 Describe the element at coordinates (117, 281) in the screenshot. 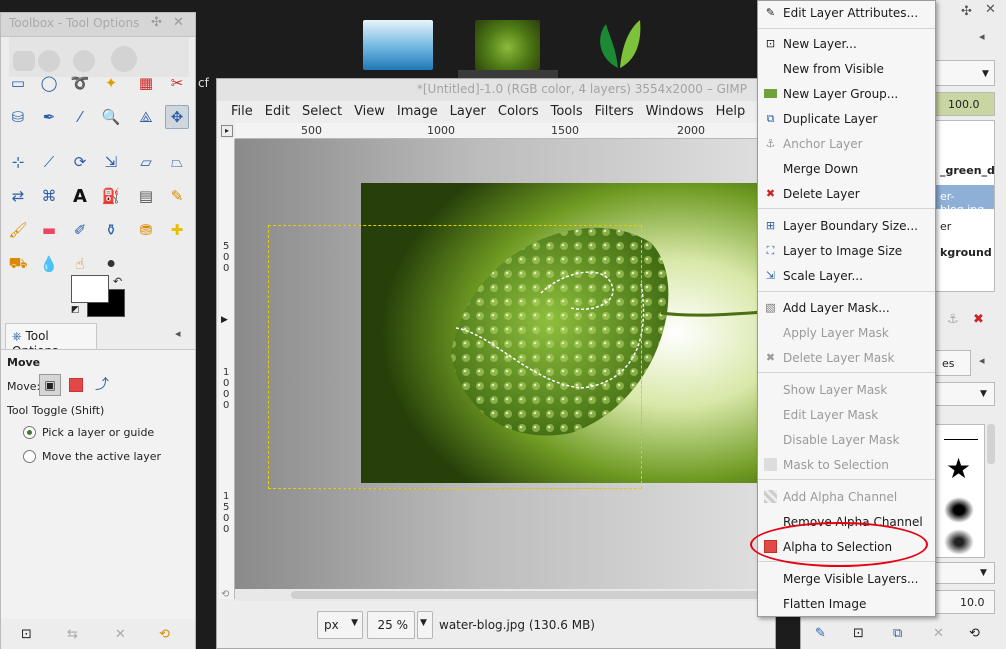

I see `swap-colors-icon: ↶` at that location.